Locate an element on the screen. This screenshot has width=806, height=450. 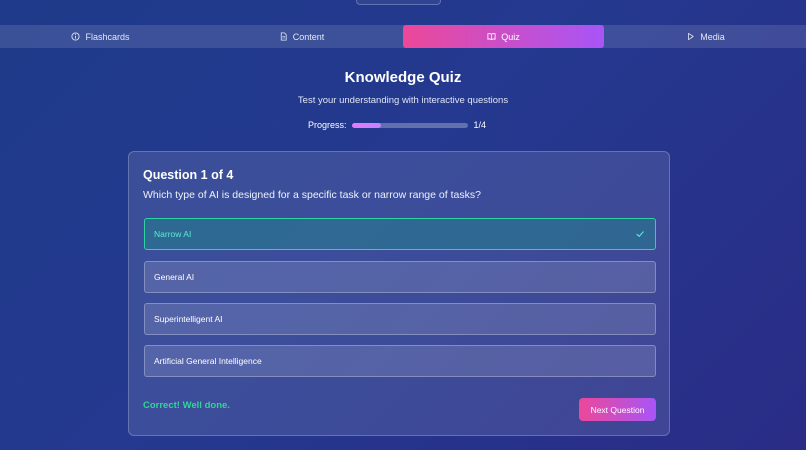
answer-option-label: Artificial General Intelligence is located at coordinates (208, 361).